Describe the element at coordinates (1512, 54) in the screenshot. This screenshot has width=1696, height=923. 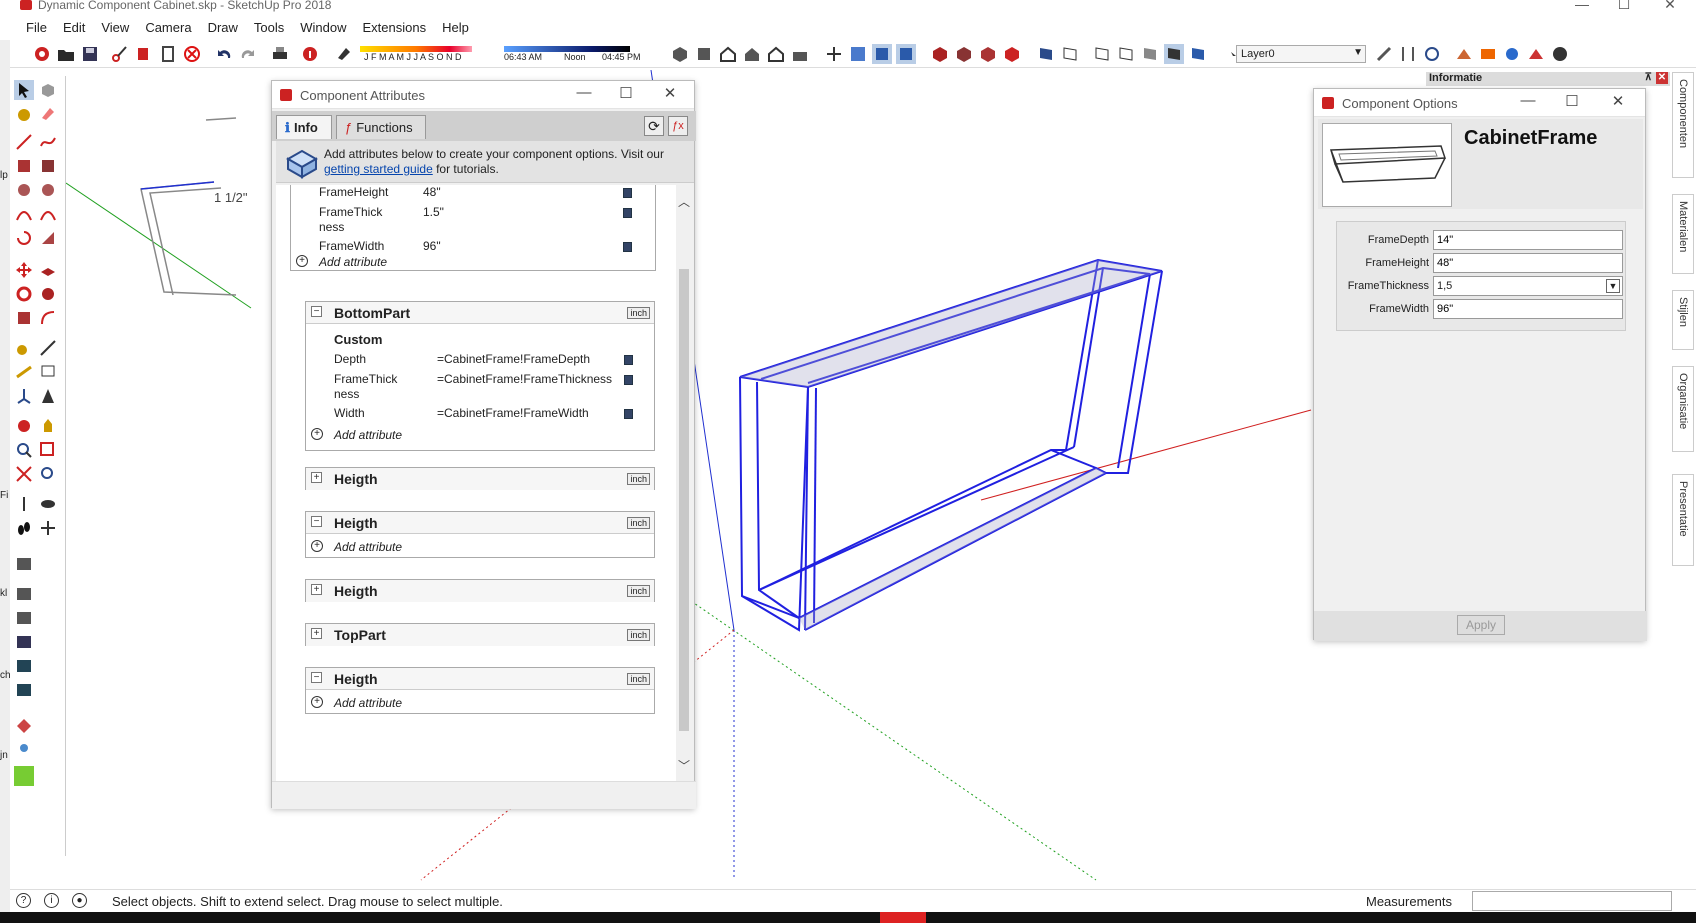
I see `share-icon` at that location.